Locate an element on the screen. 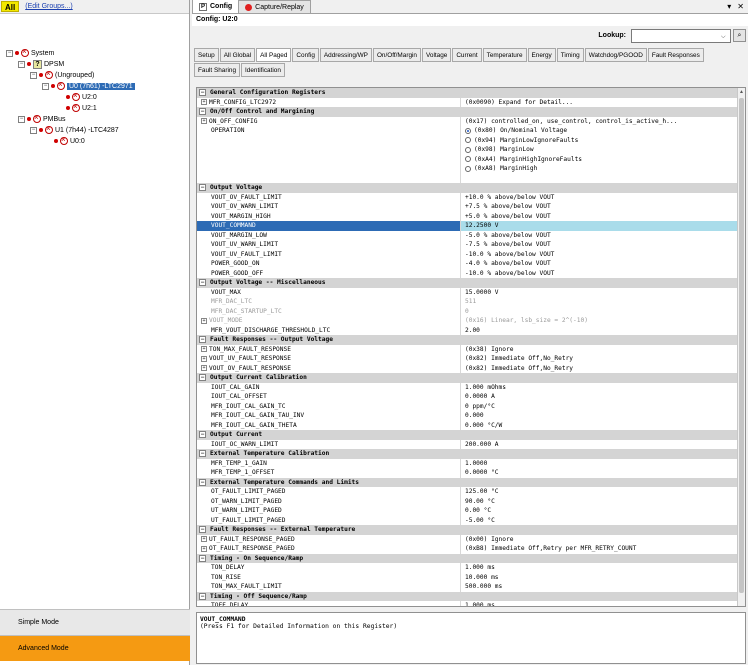  chevron-down-icon: ⌵ is located at coordinates (725, 36).